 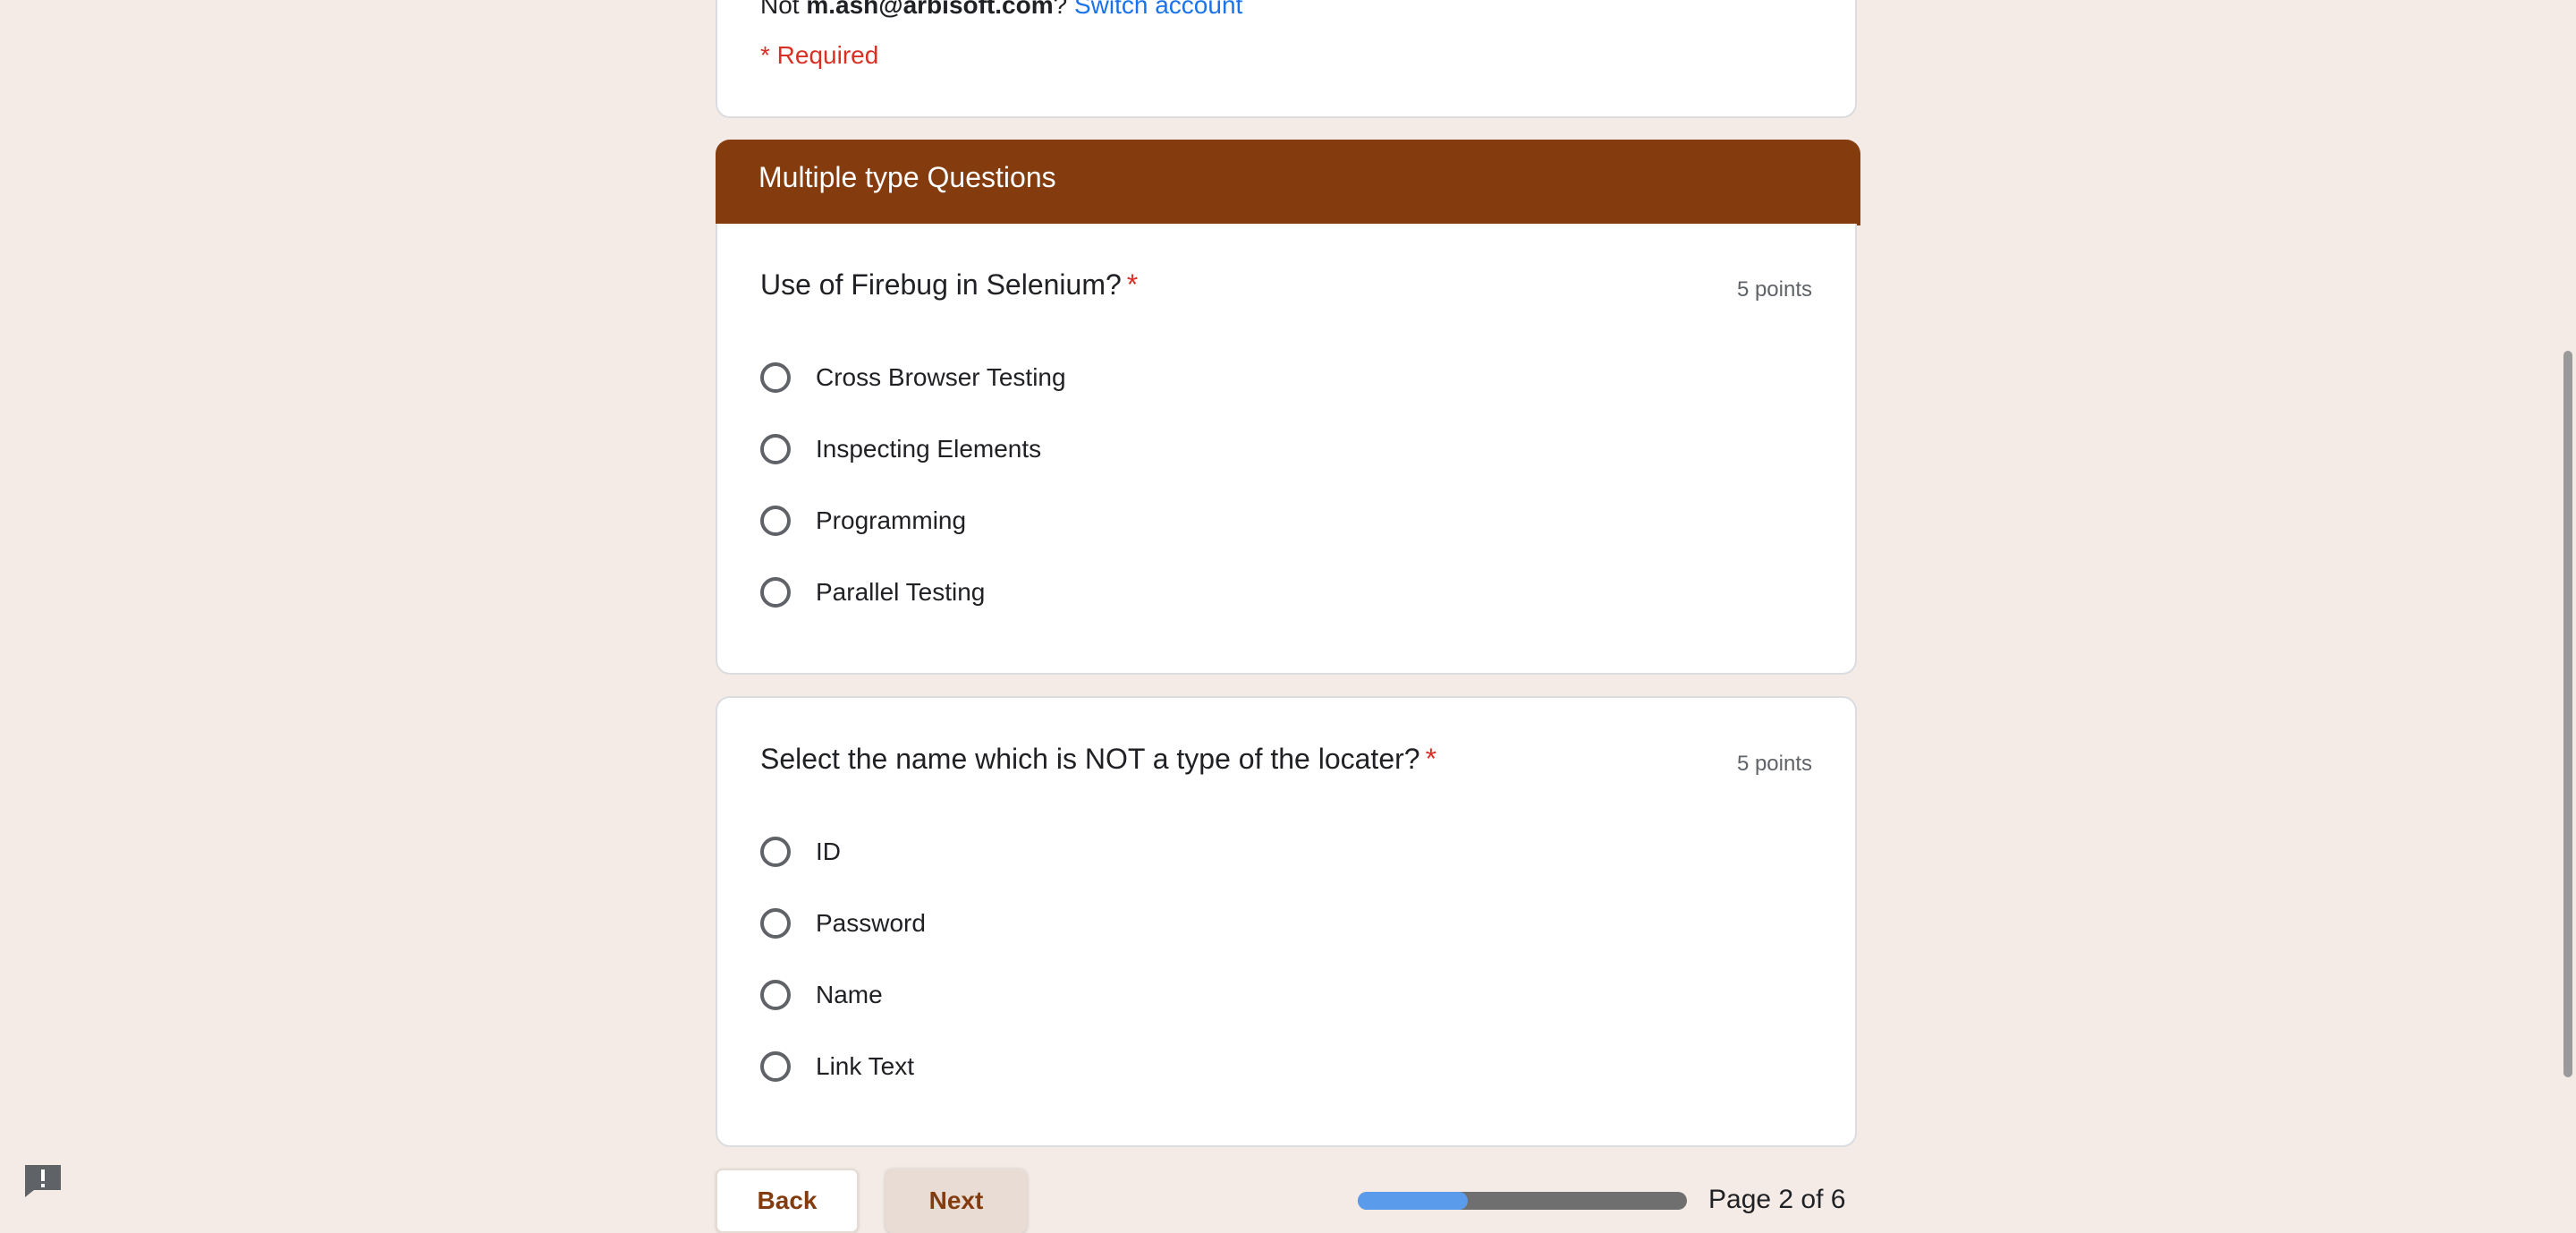 I want to click on required-note: * Required, so click(x=819, y=55).